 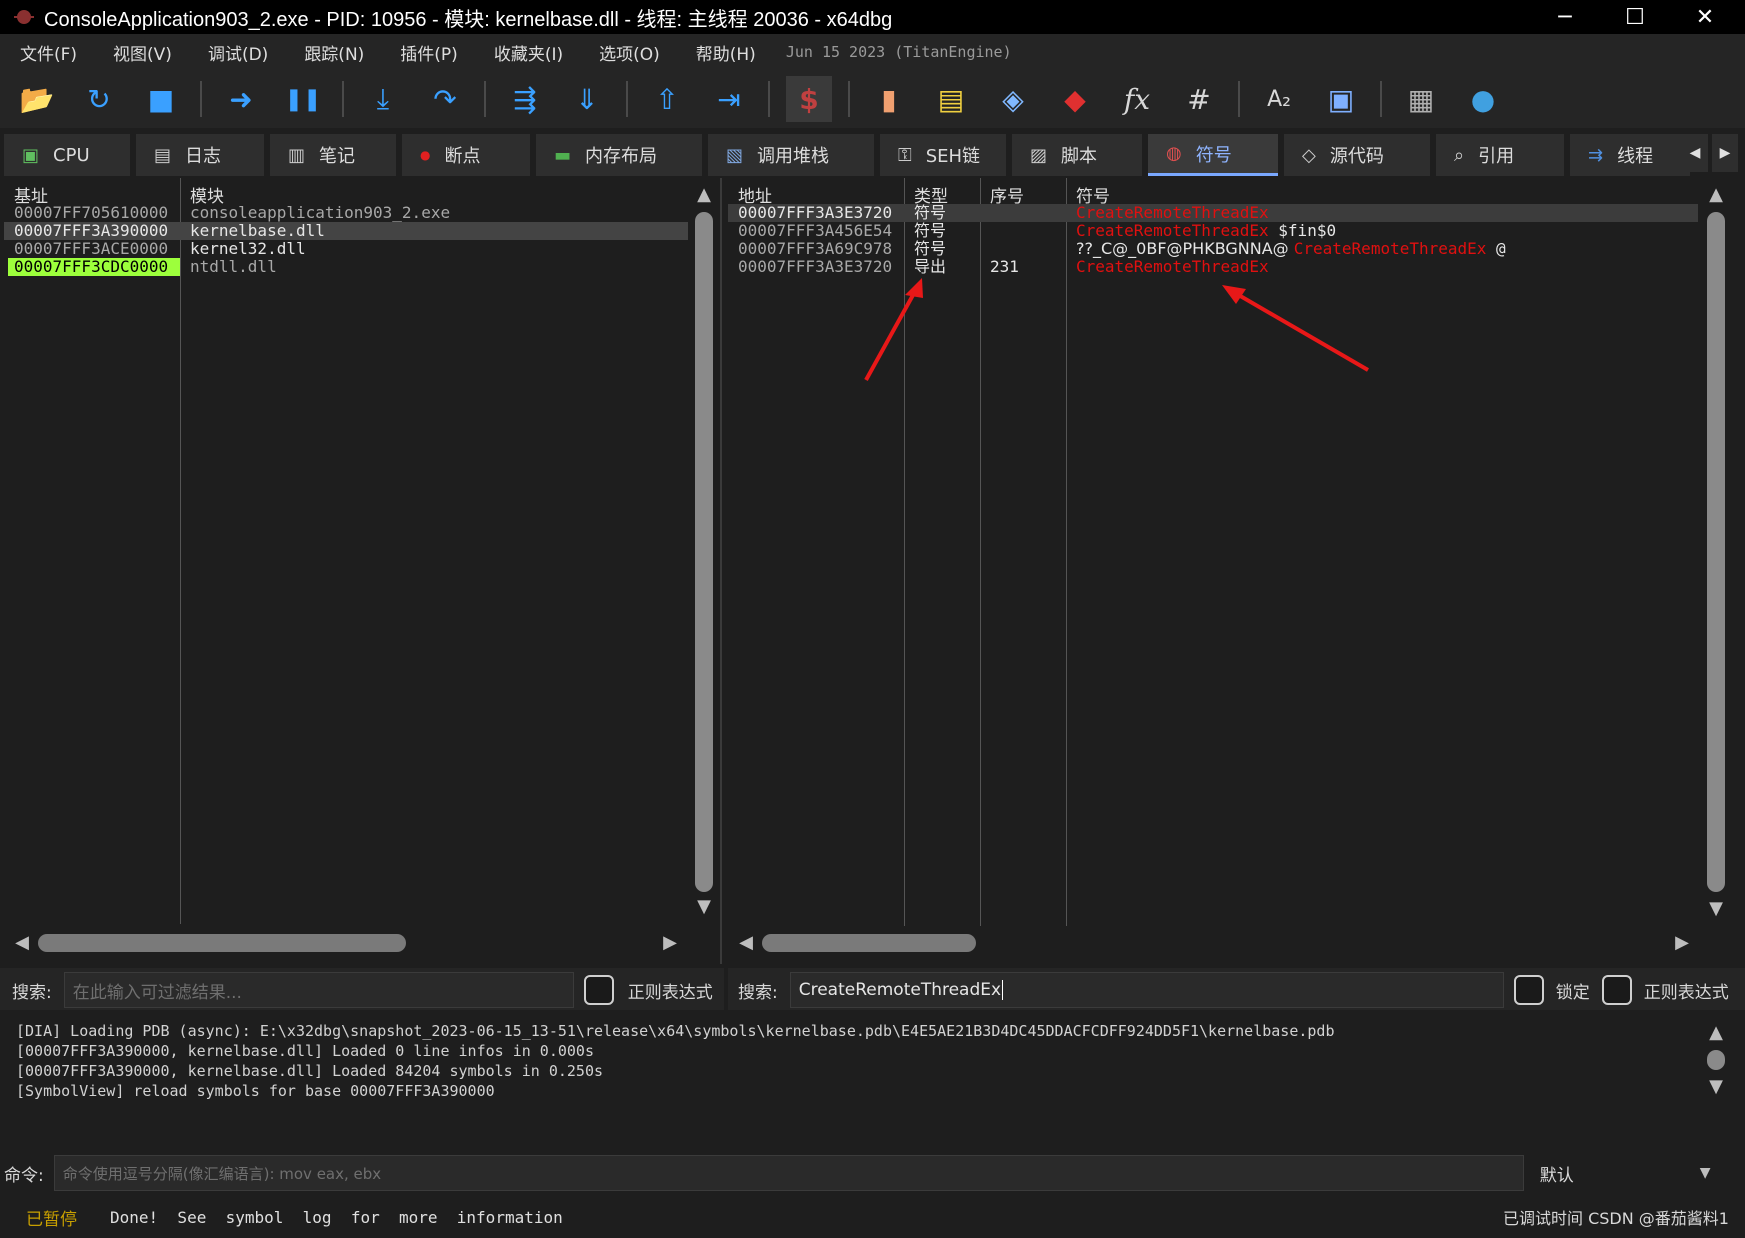 What do you see at coordinates (48, 52) in the screenshot?
I see `menu-file: 文件(F)` at bounding box center [48, 52].